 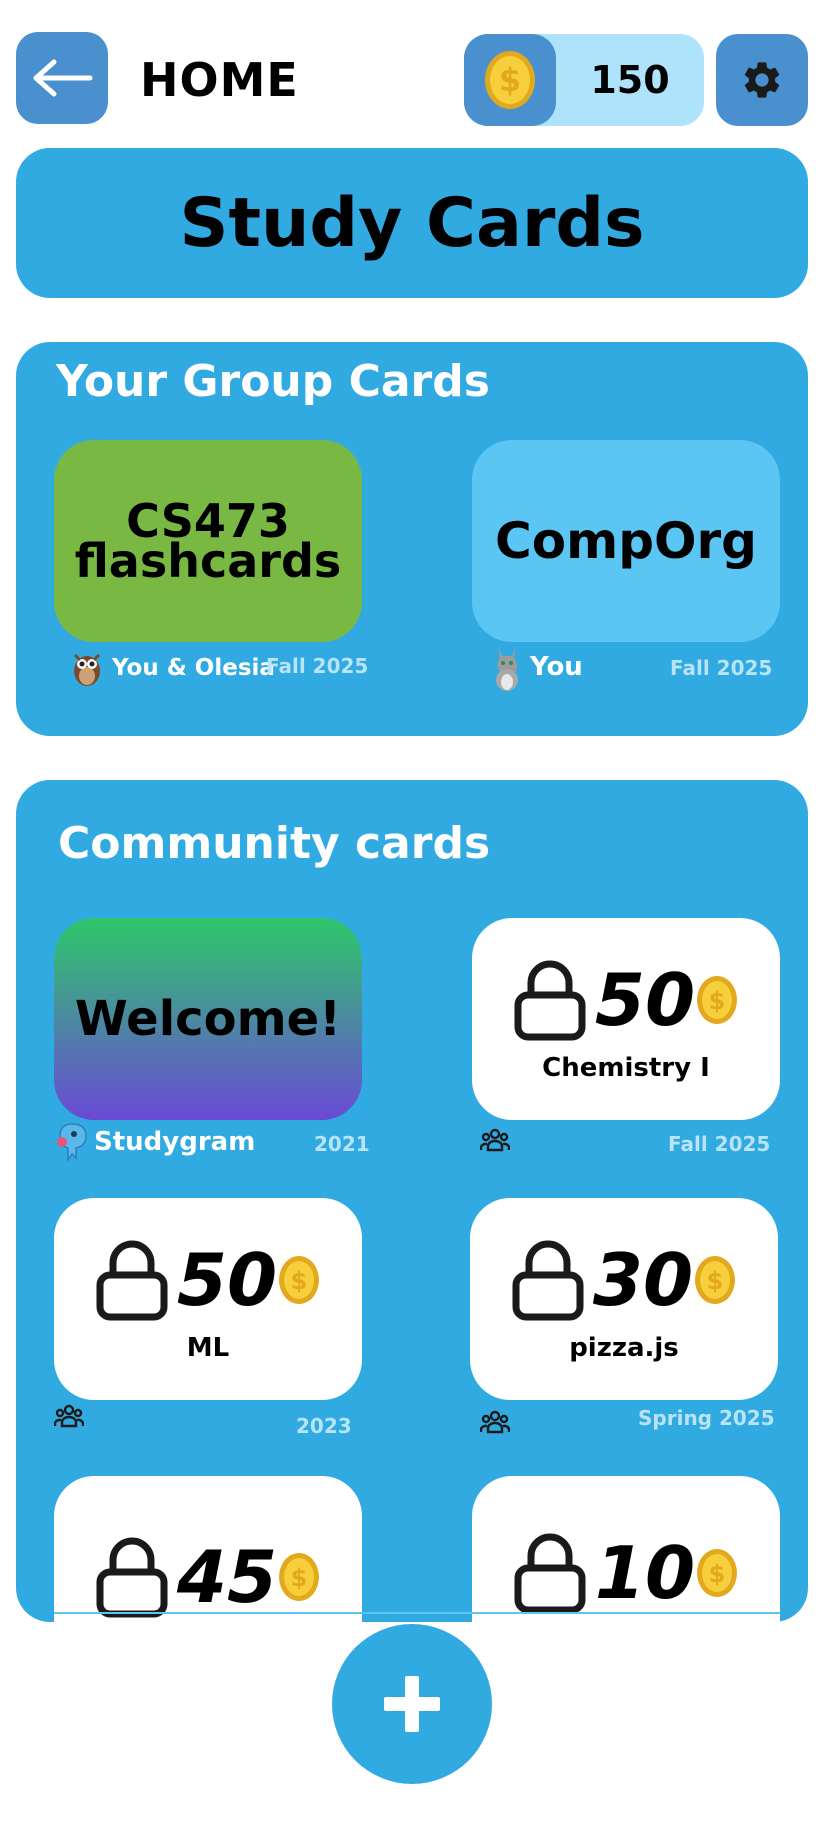 What do you see at coordinates (219, 80) in the screenshot?
I see `page-title: HOME` at bounding box center [219, 80].